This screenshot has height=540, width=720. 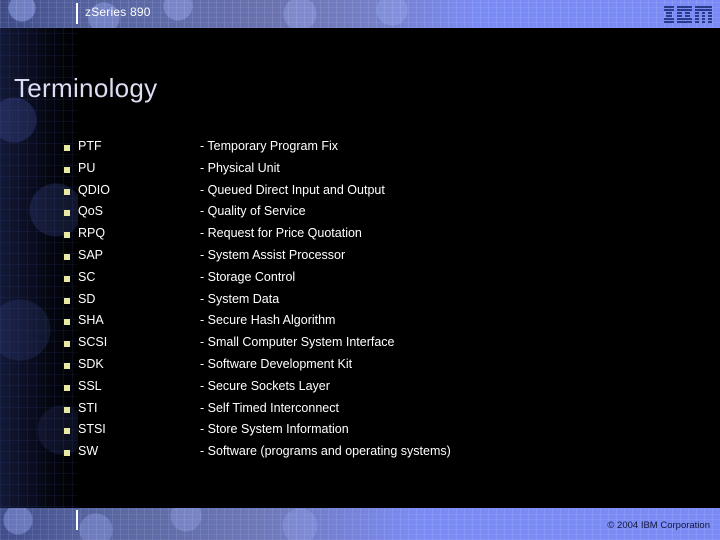 I want to click on footer-divider-tick, so click(x=77, y=520).